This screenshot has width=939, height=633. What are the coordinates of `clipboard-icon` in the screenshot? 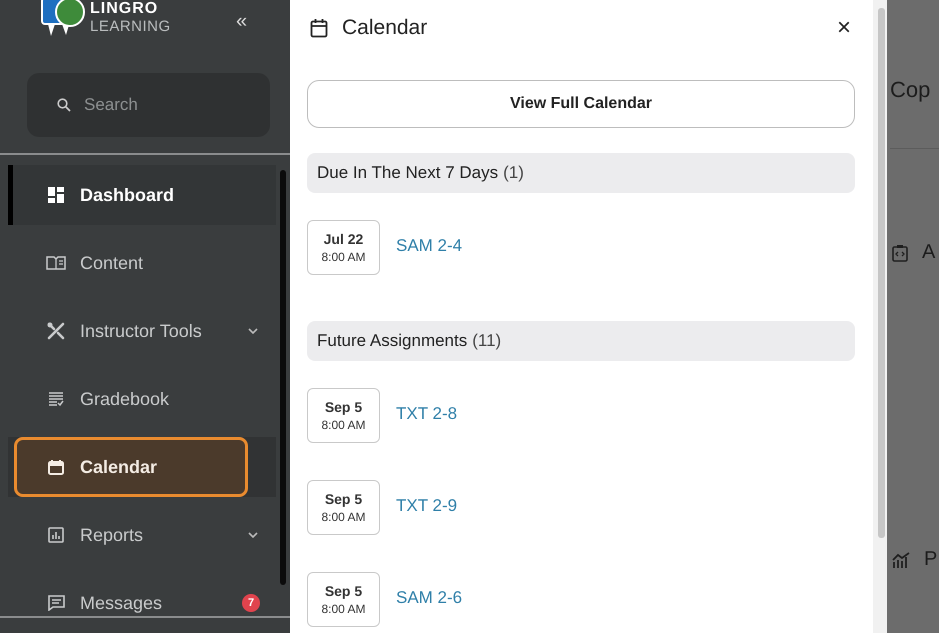 It's located at (900, 253).